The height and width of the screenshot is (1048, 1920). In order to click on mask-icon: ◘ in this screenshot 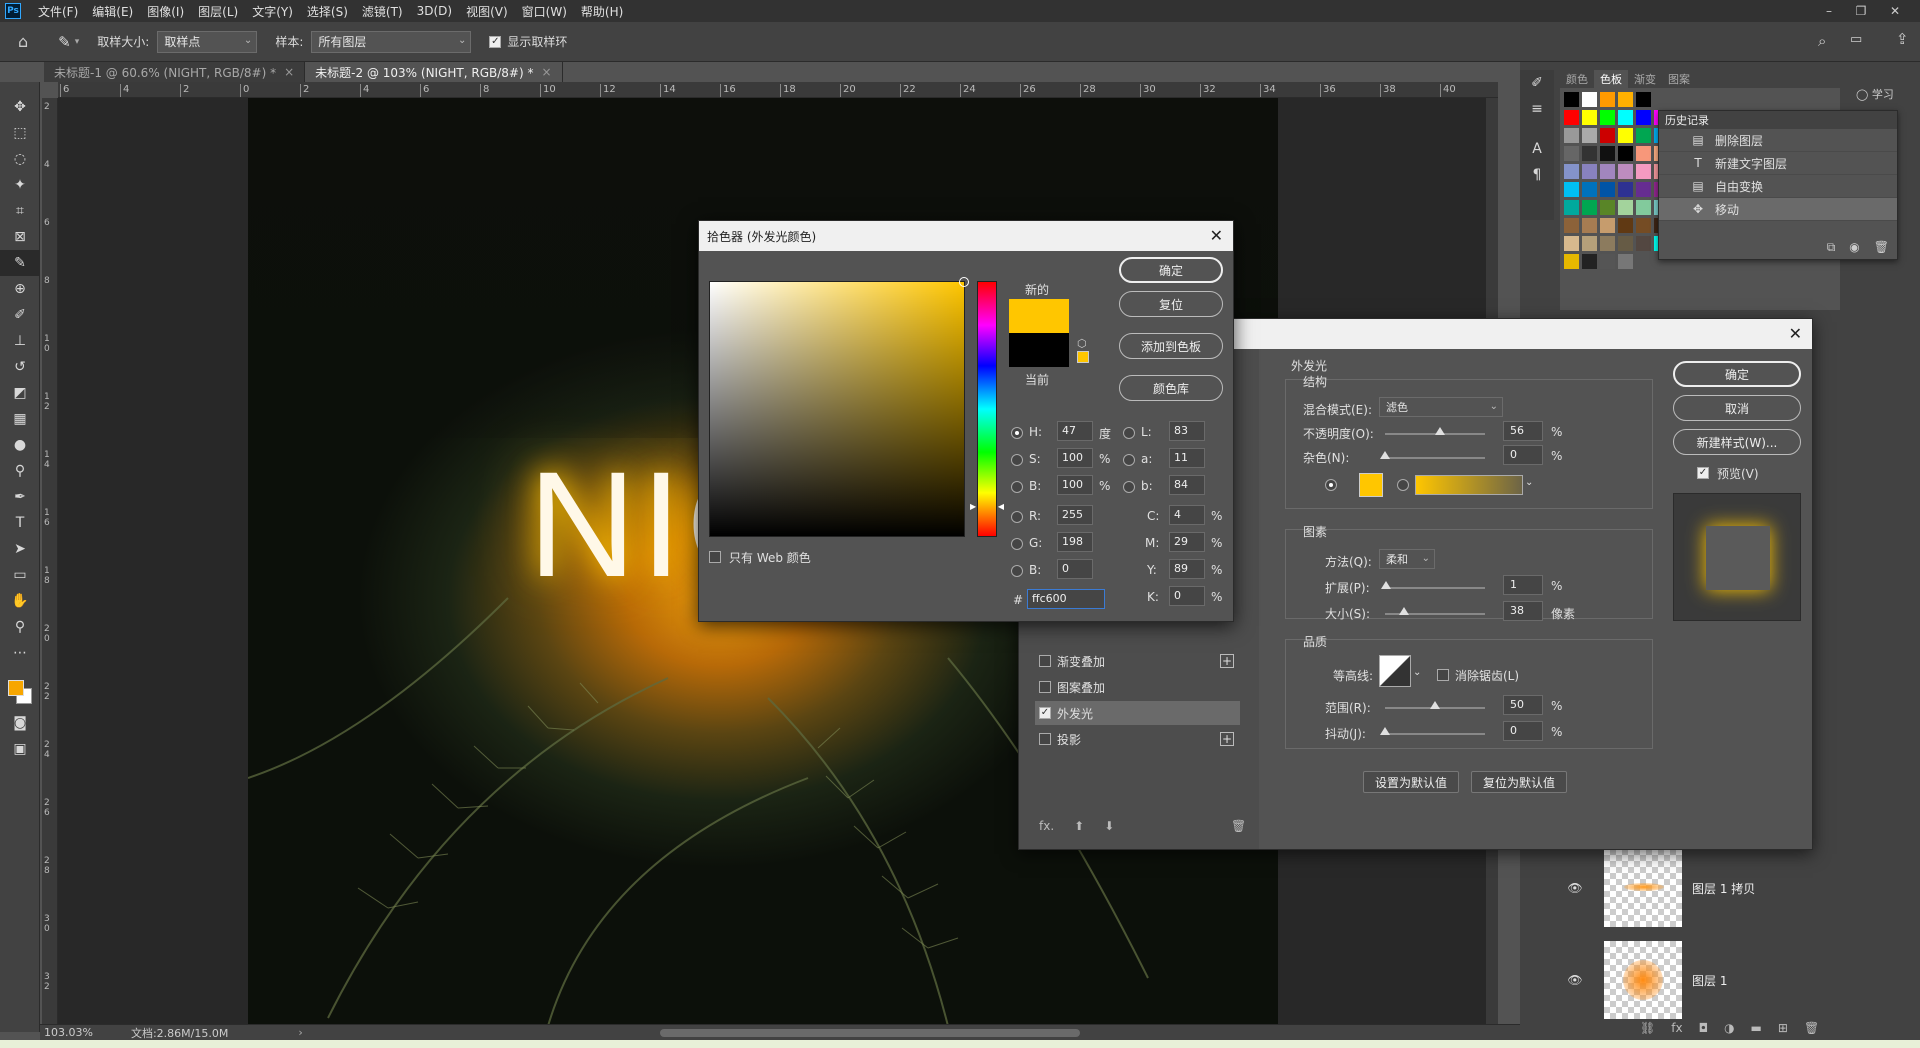, I will do `click(1704, 1028)`.